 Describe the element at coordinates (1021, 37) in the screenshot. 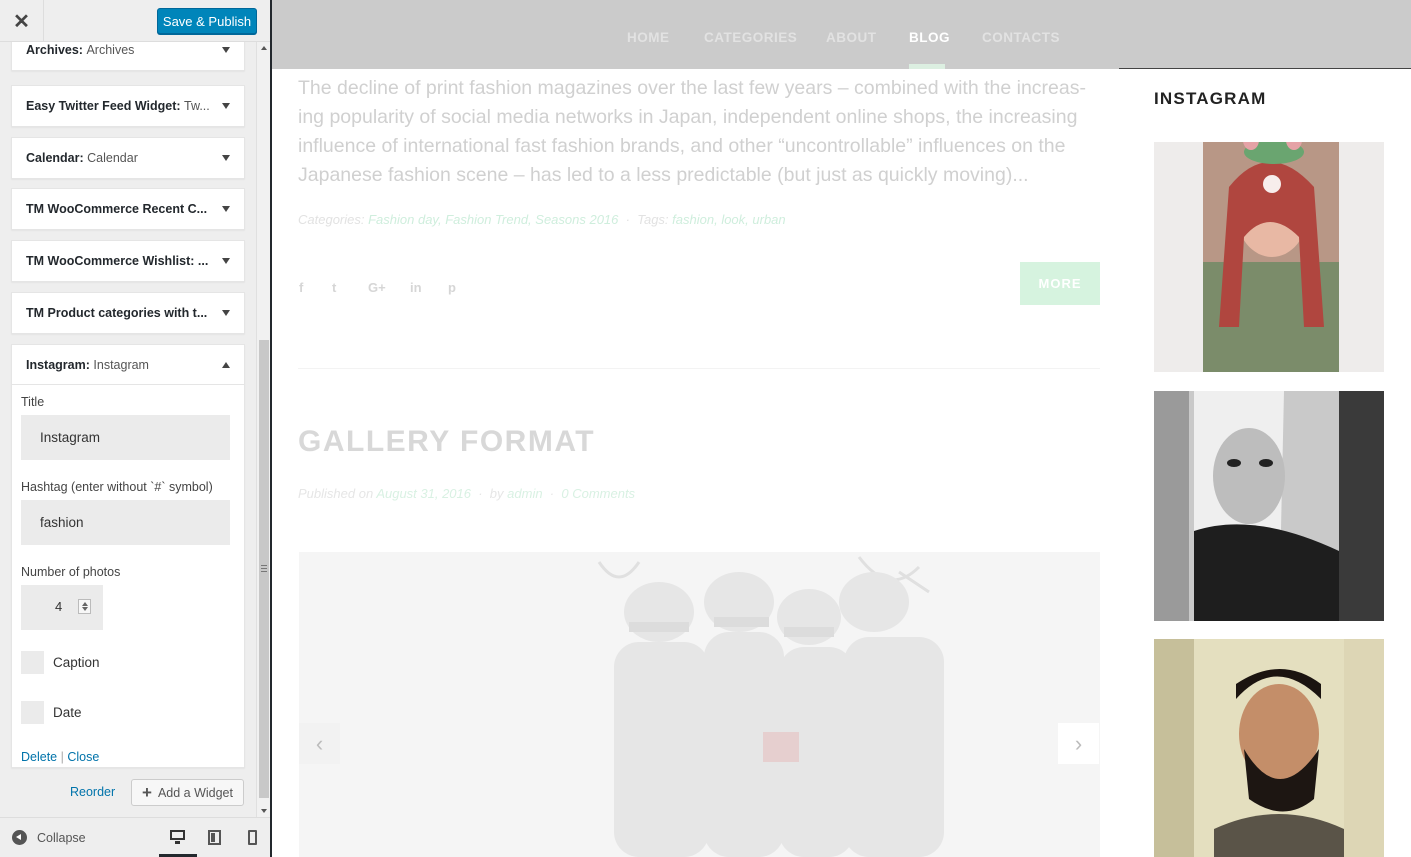

I see `nav-contacts: CONTACTS` at that location.